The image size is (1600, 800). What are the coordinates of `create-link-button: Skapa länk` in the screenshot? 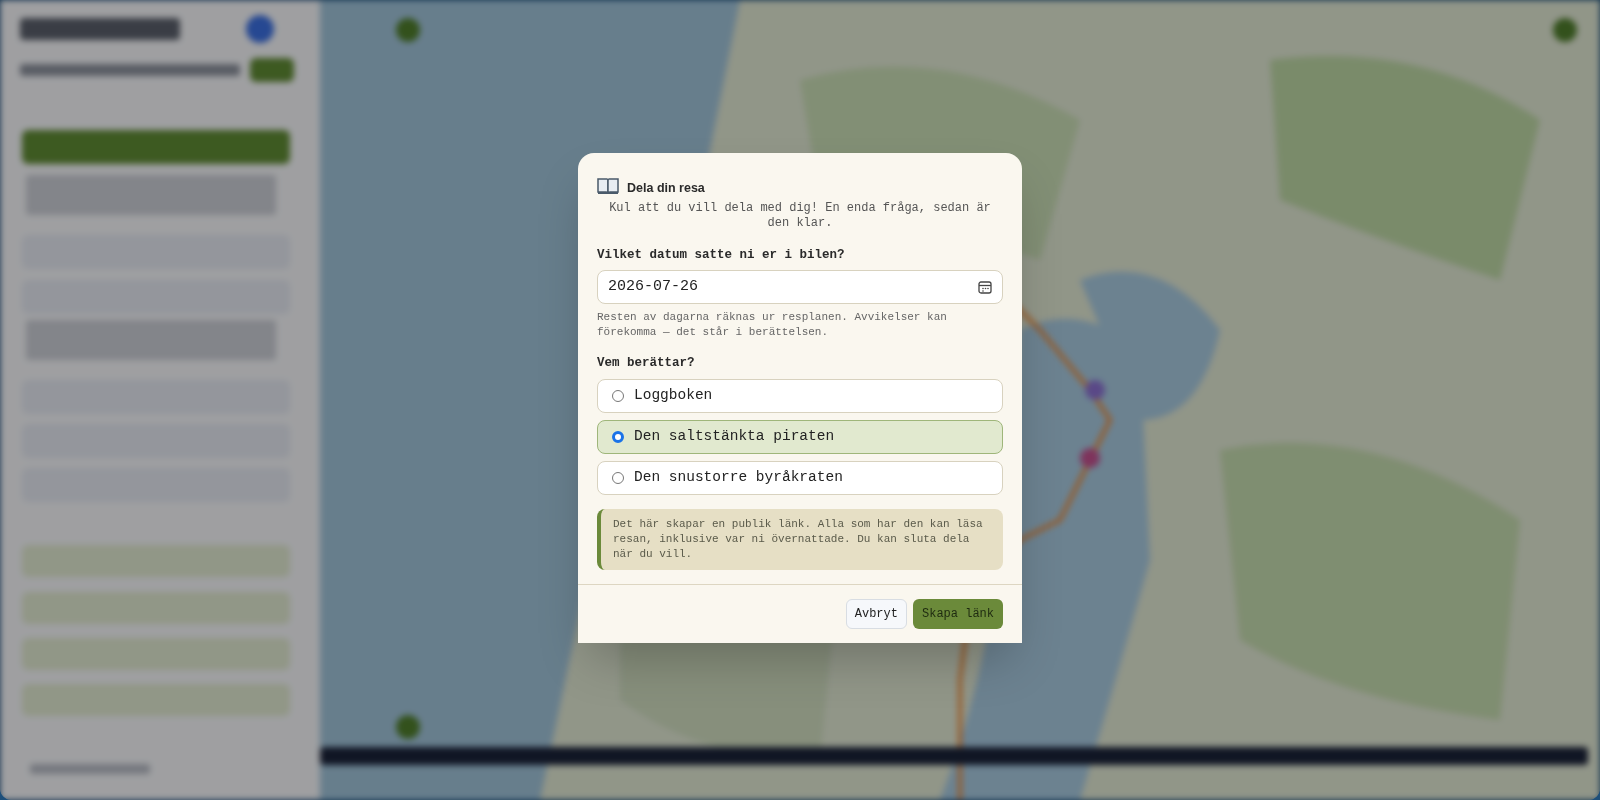 It's located at (958, 614).